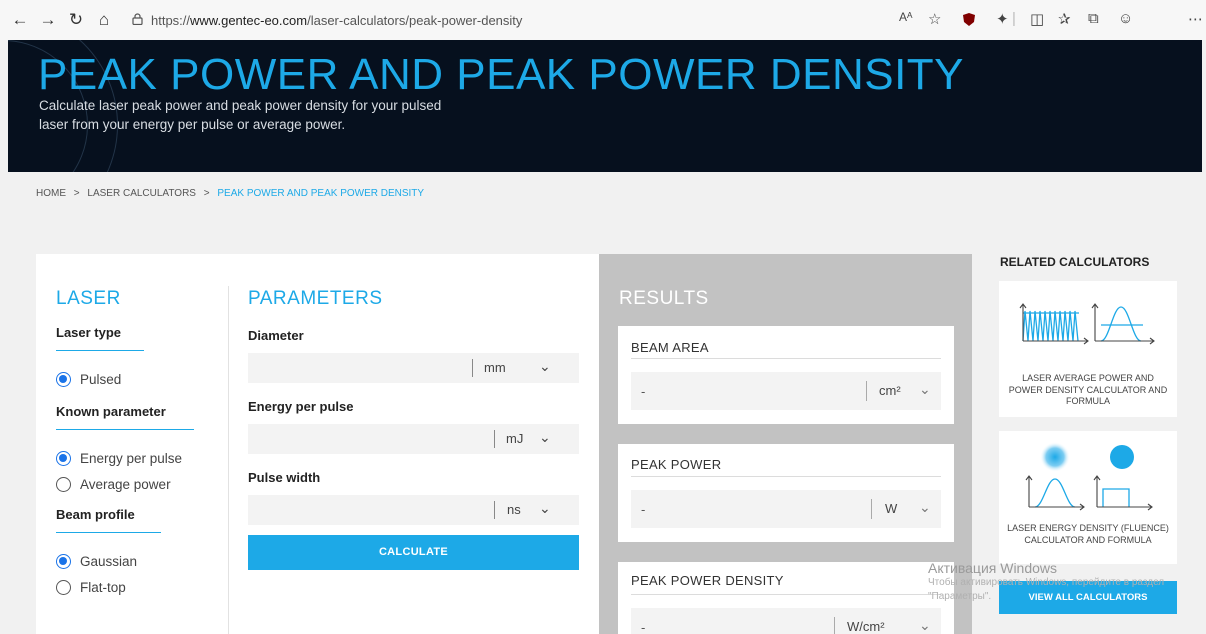  What do you see at coordinates (890, 390) in the screenshot?
I see `beam-area-unit-select: cm²` at bounding box center [890, 390].